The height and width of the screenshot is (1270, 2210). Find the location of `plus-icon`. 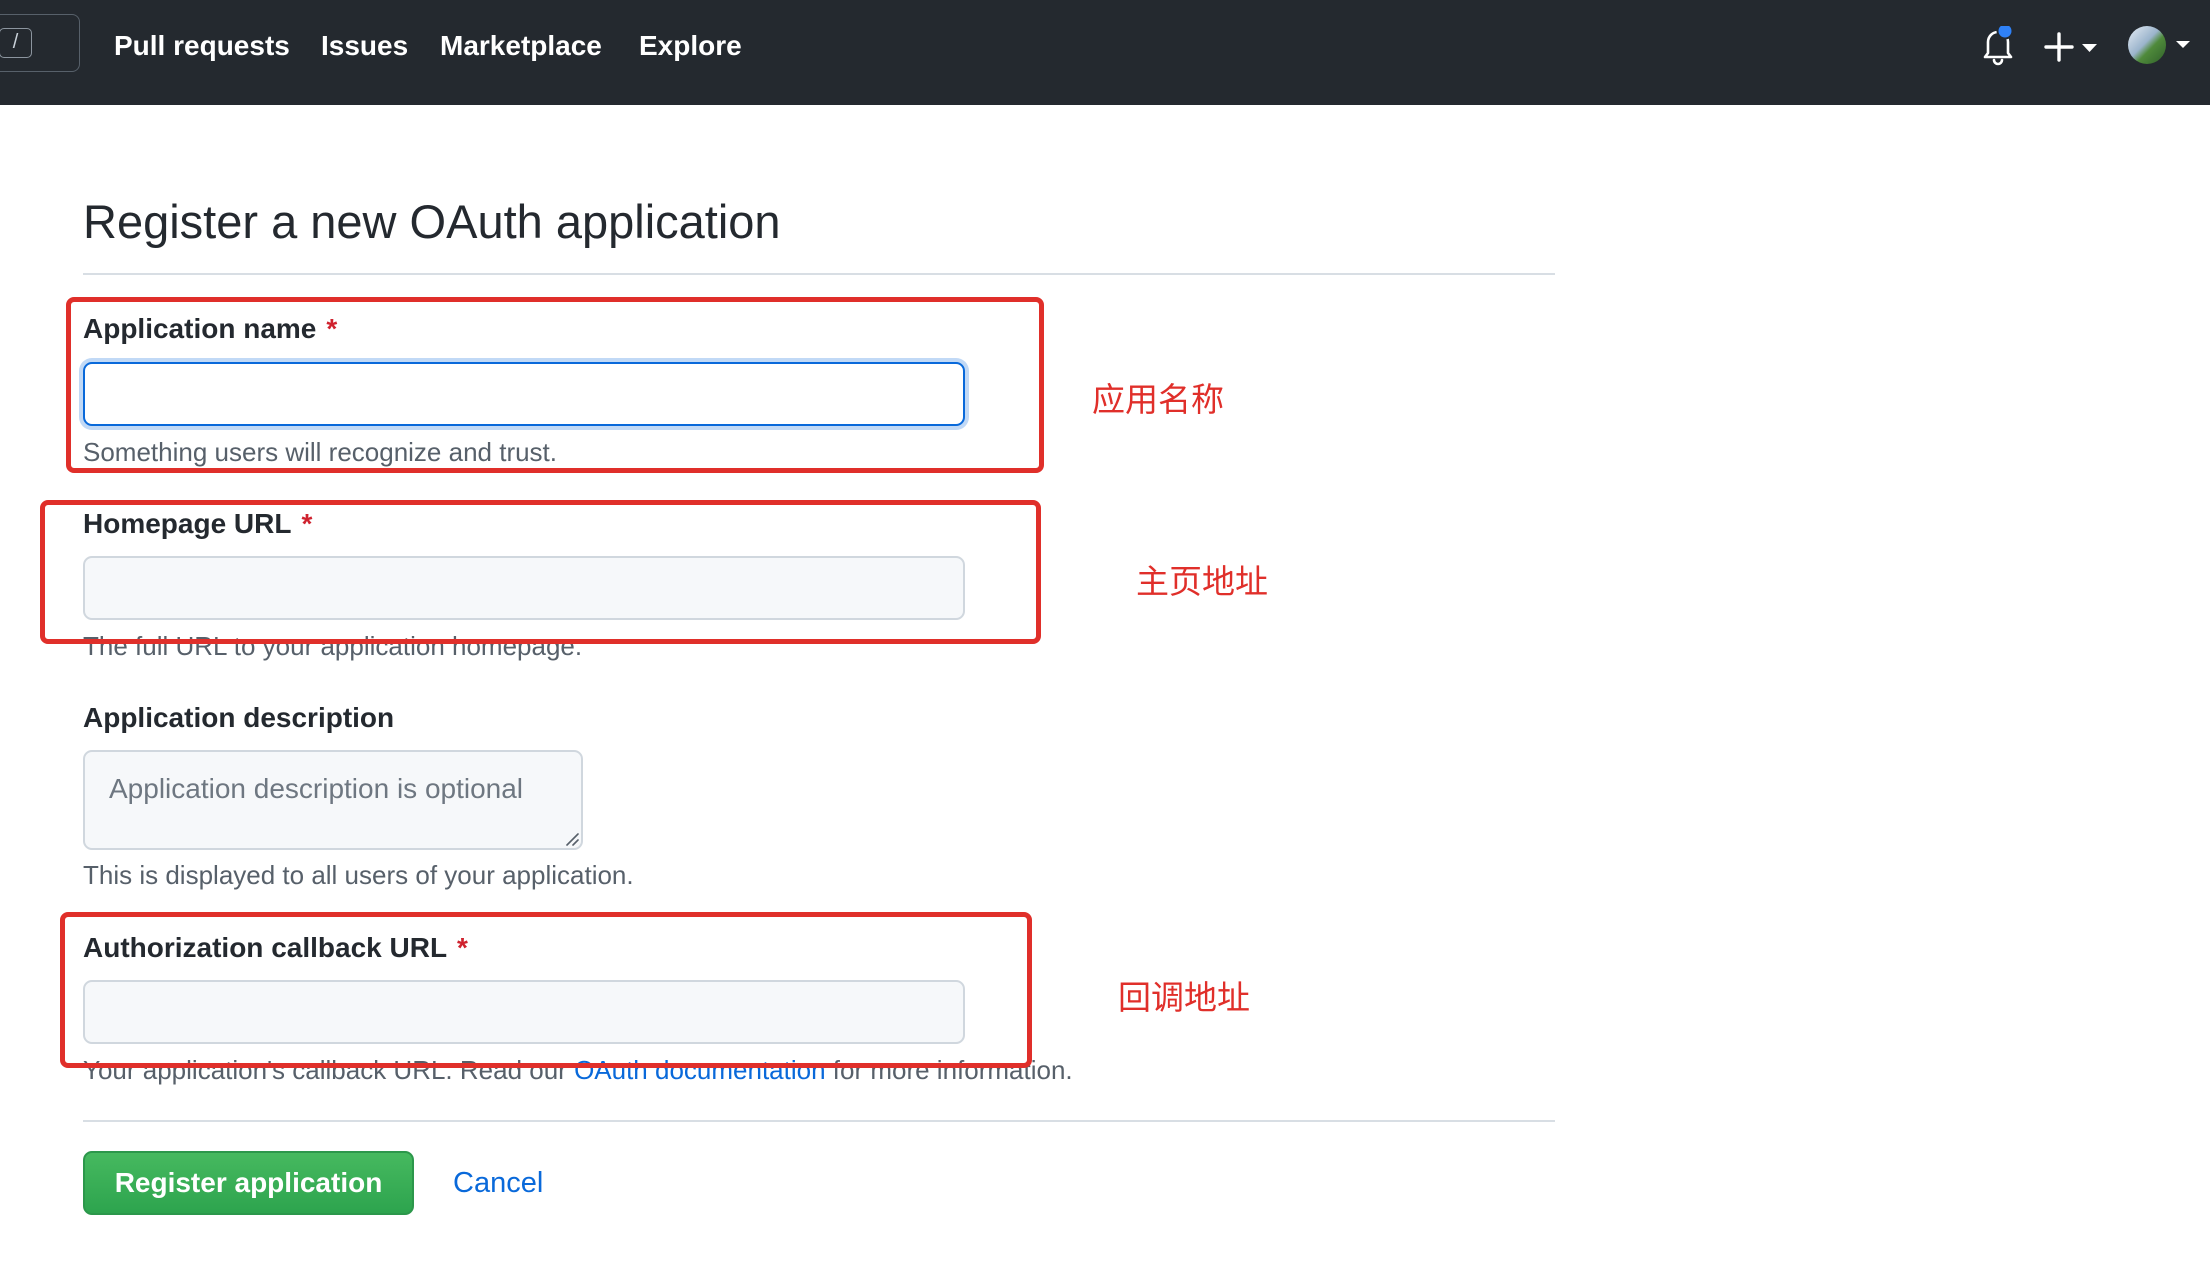

plus-icon is located at coordinates (2070, 47).